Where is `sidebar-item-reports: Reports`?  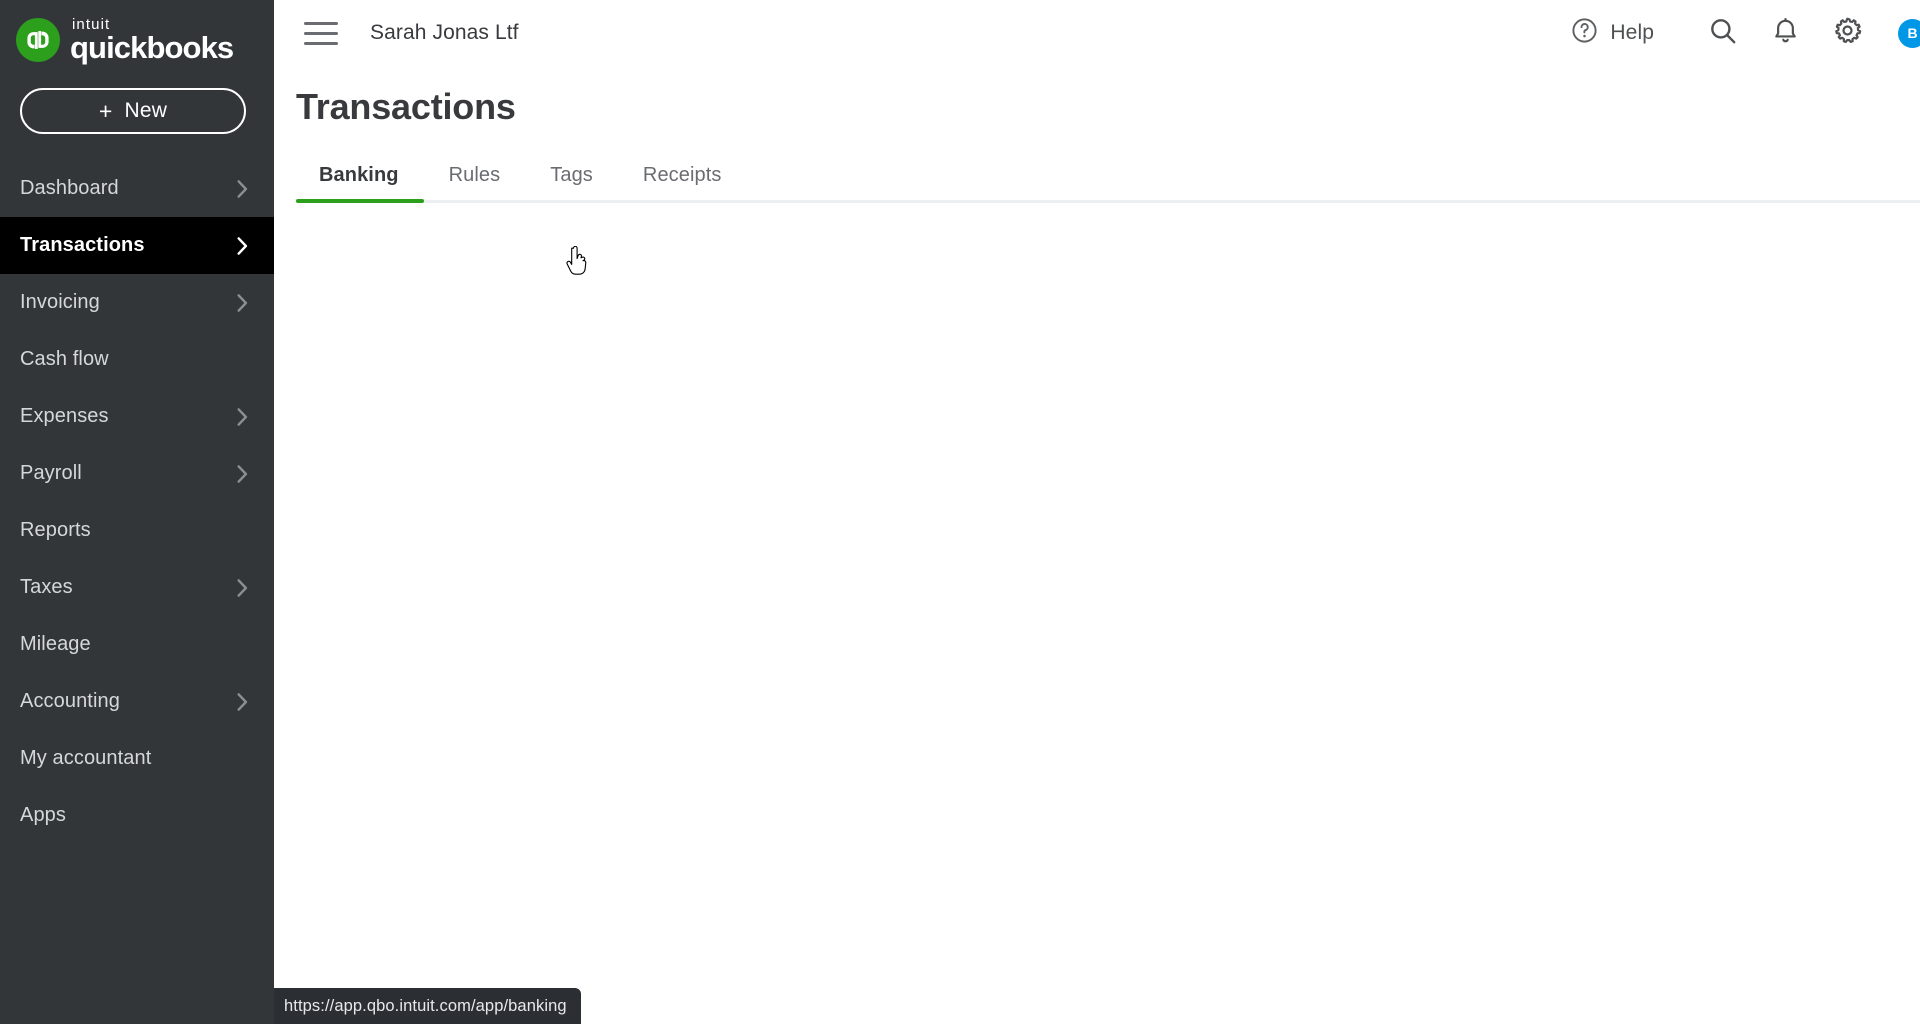 sidebar-item-reports: Reports is located at coordinates (137, 530).